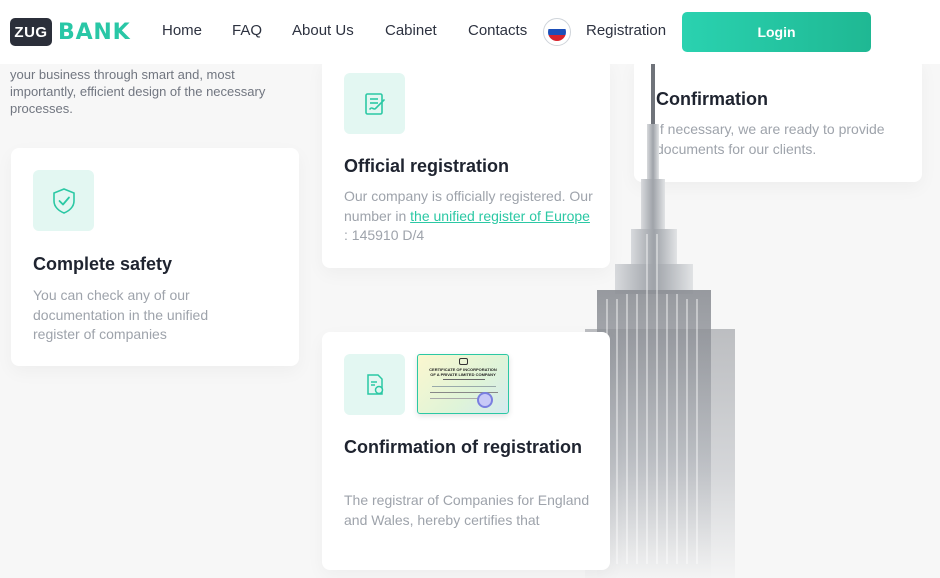 The width and height of the screenshot is (940, 578). Describe the element at coordinates (500, 216) in the screenshot. I see `unified-register-link: the unified register of Europe` at that location.